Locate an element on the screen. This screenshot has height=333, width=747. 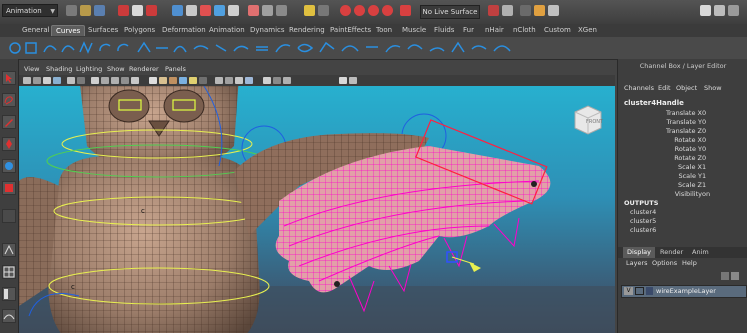
motion-blur-icon is located at coordinates (229, 80).